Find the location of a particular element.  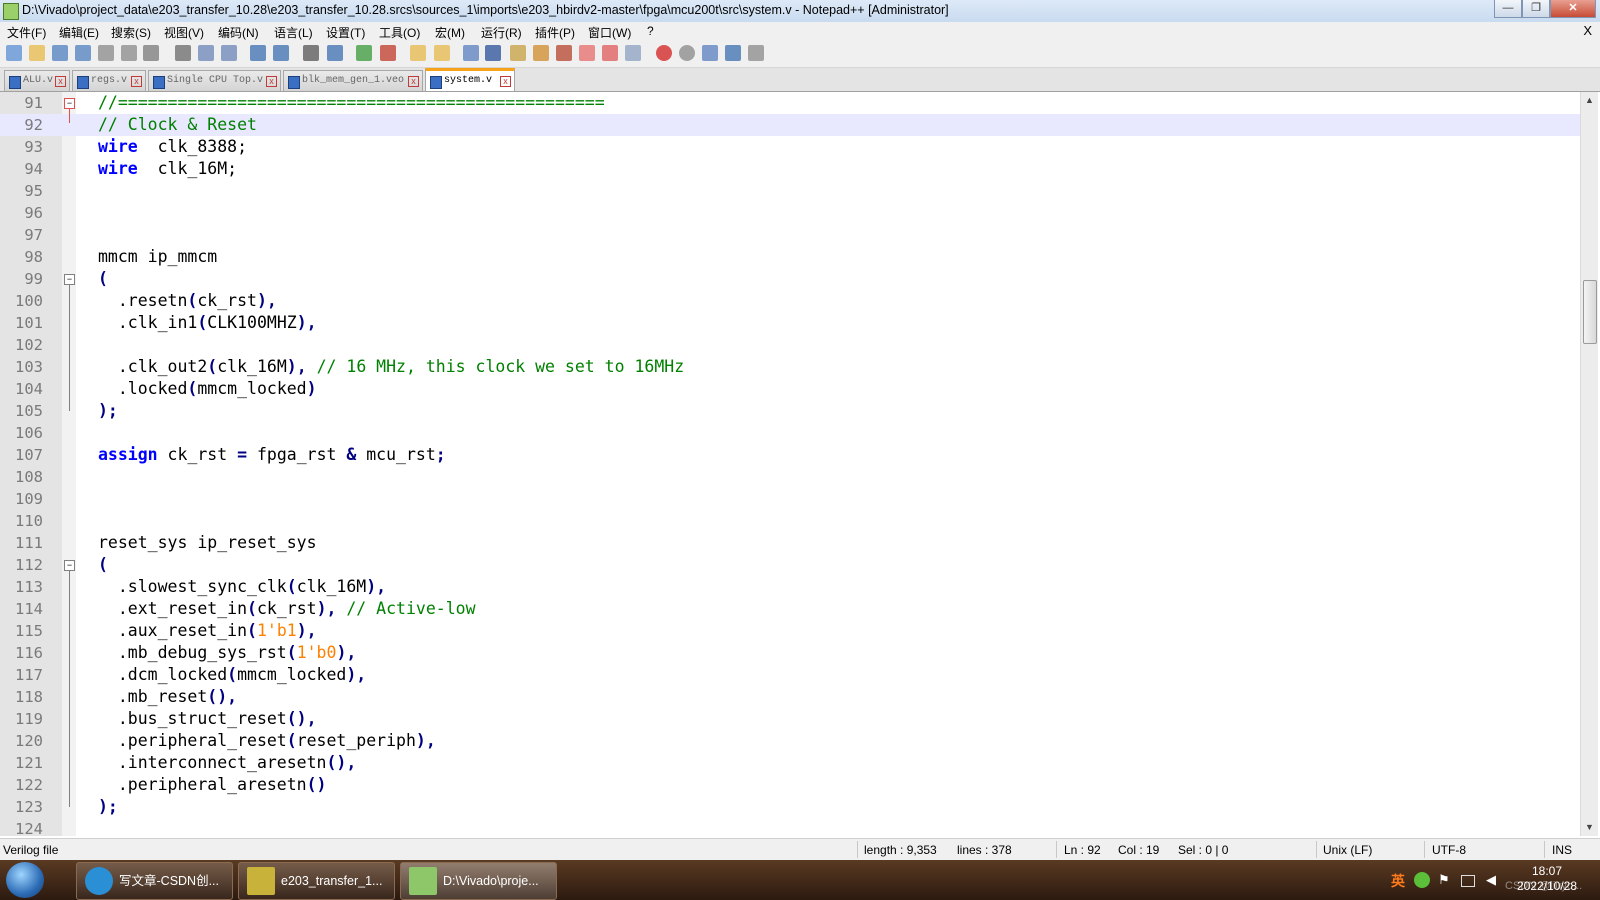

play-macro-icon is located at coordinates (710, 53).